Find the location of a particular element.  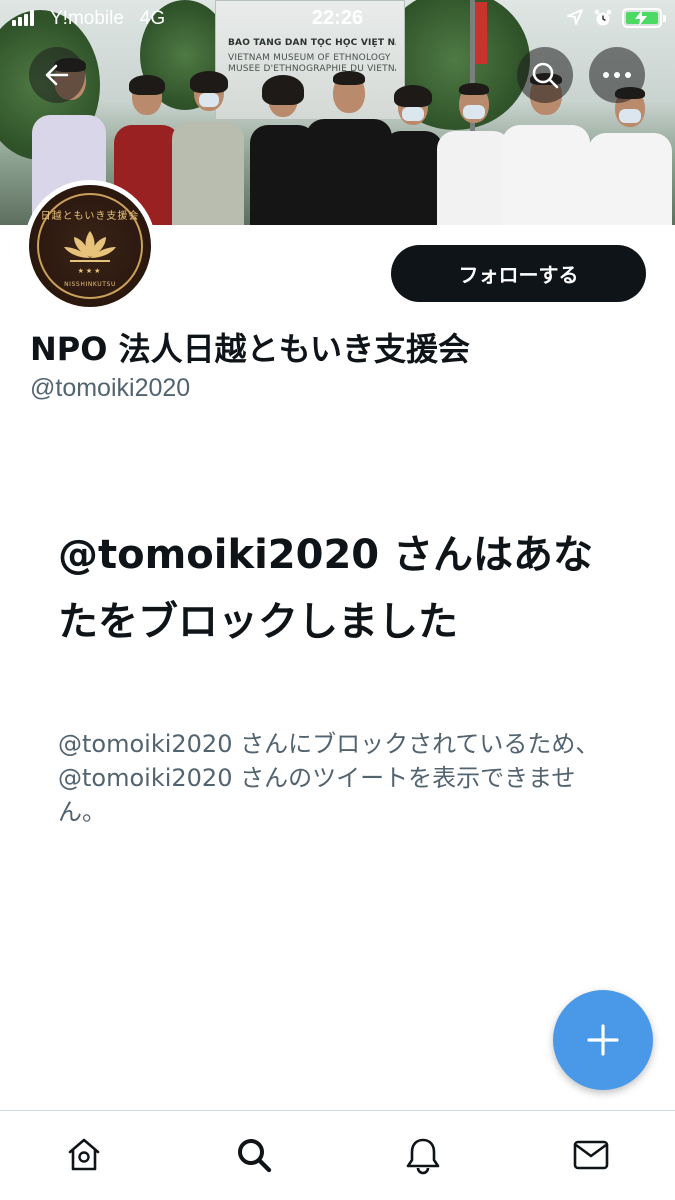

more-icon is located at coordinates (617, 75).